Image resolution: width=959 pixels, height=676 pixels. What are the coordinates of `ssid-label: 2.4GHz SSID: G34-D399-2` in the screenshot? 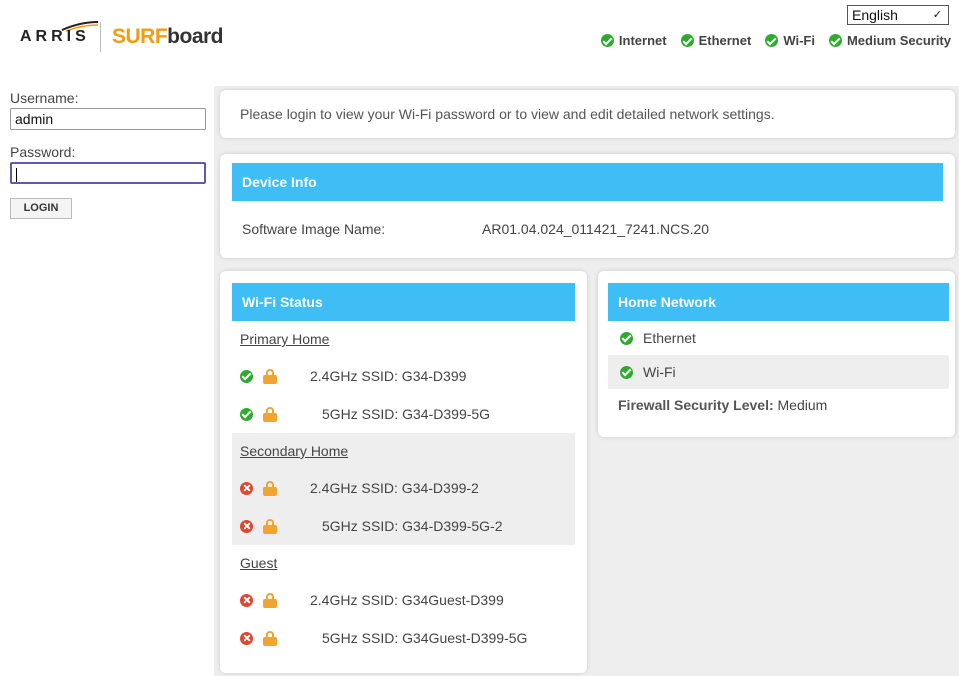 It's located at (394, 488).